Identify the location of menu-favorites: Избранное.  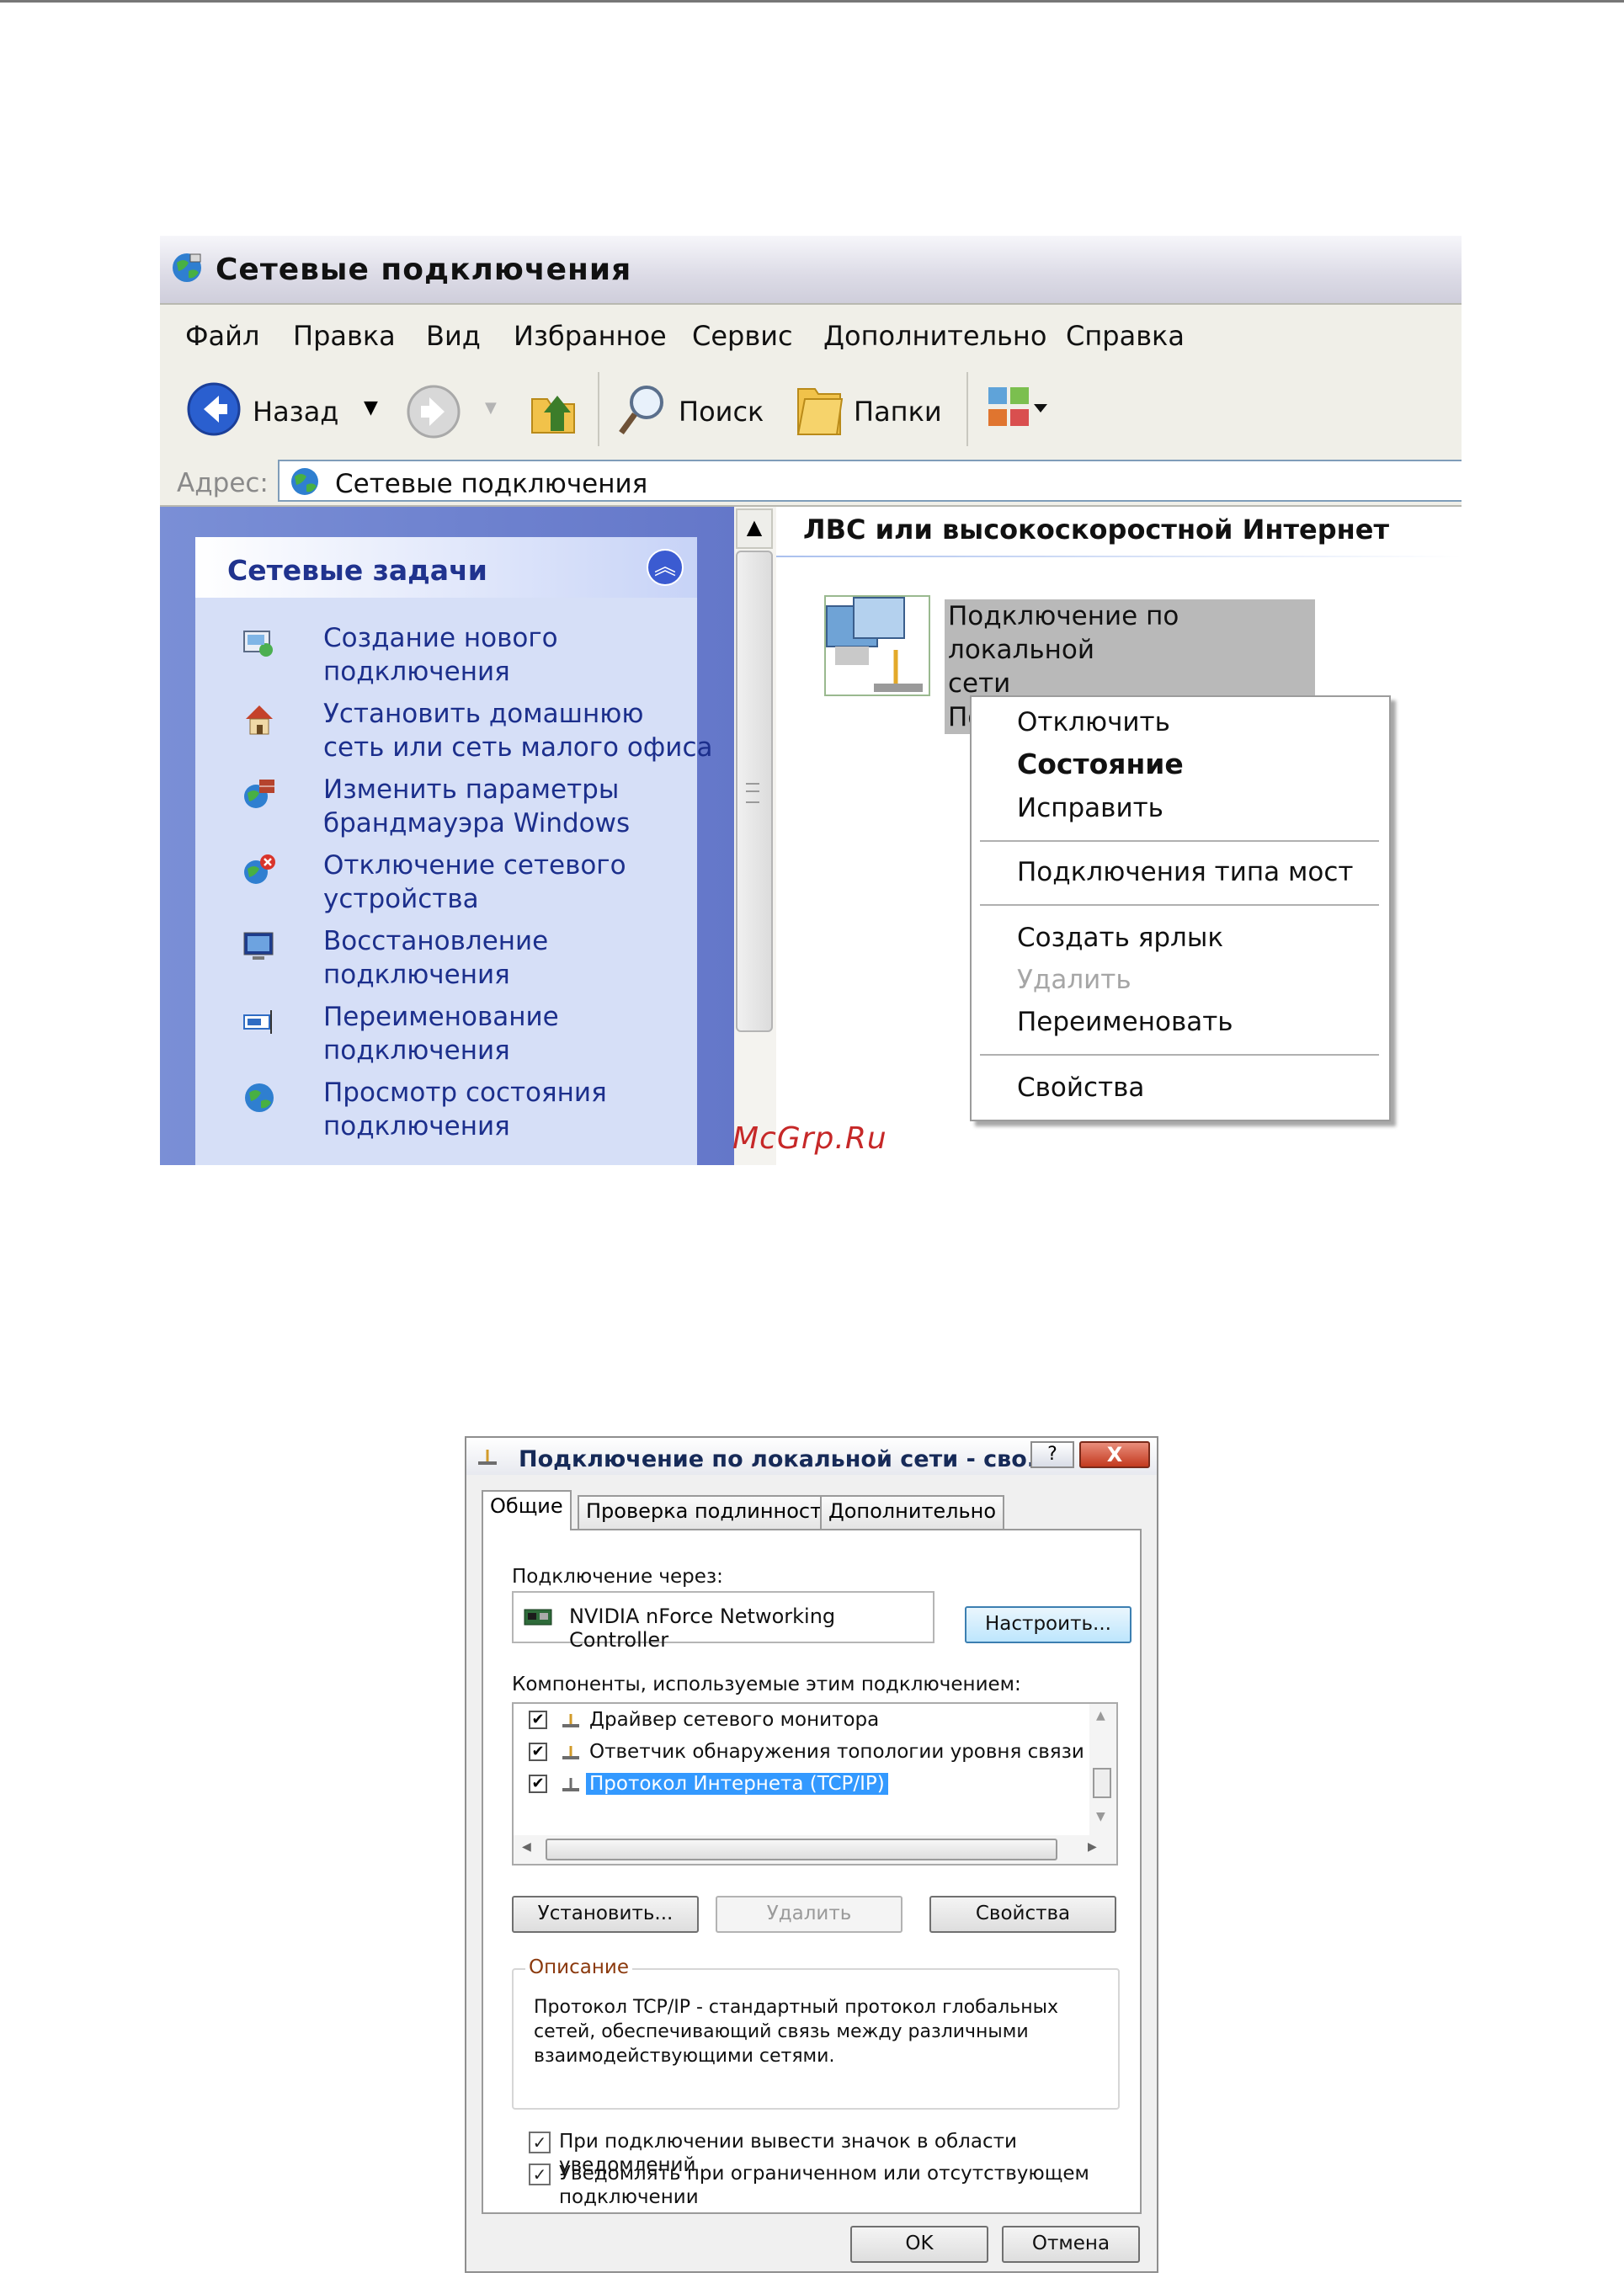
(590, 336).